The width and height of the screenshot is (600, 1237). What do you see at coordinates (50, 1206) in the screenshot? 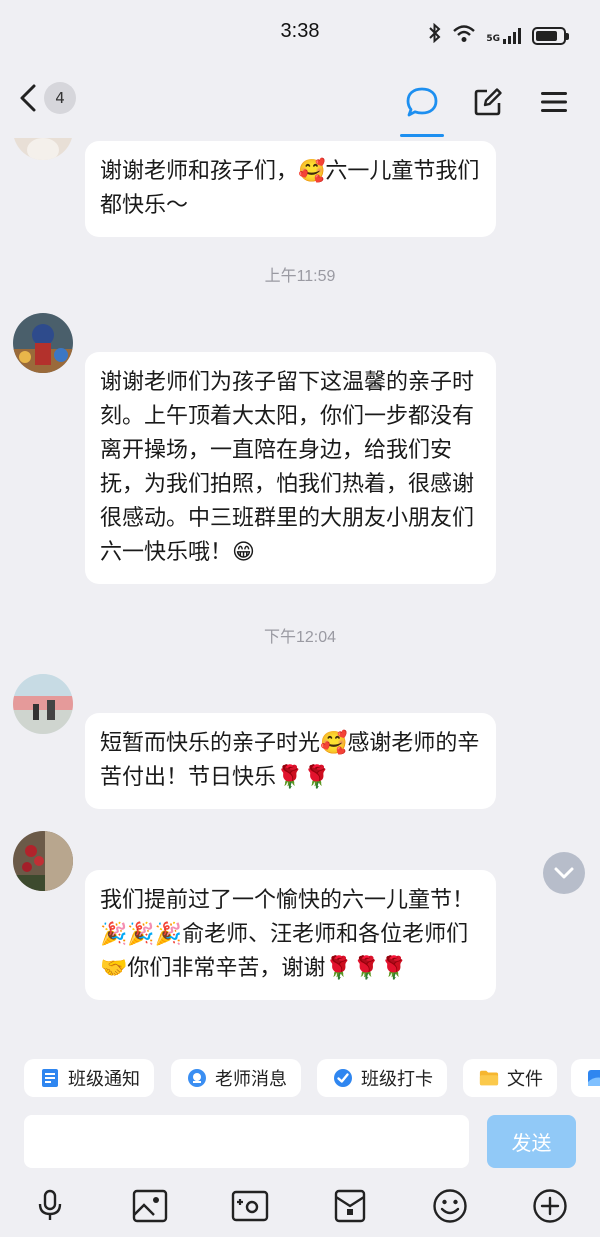
I see `microphone-icon` at bounding box center [50, 1206].